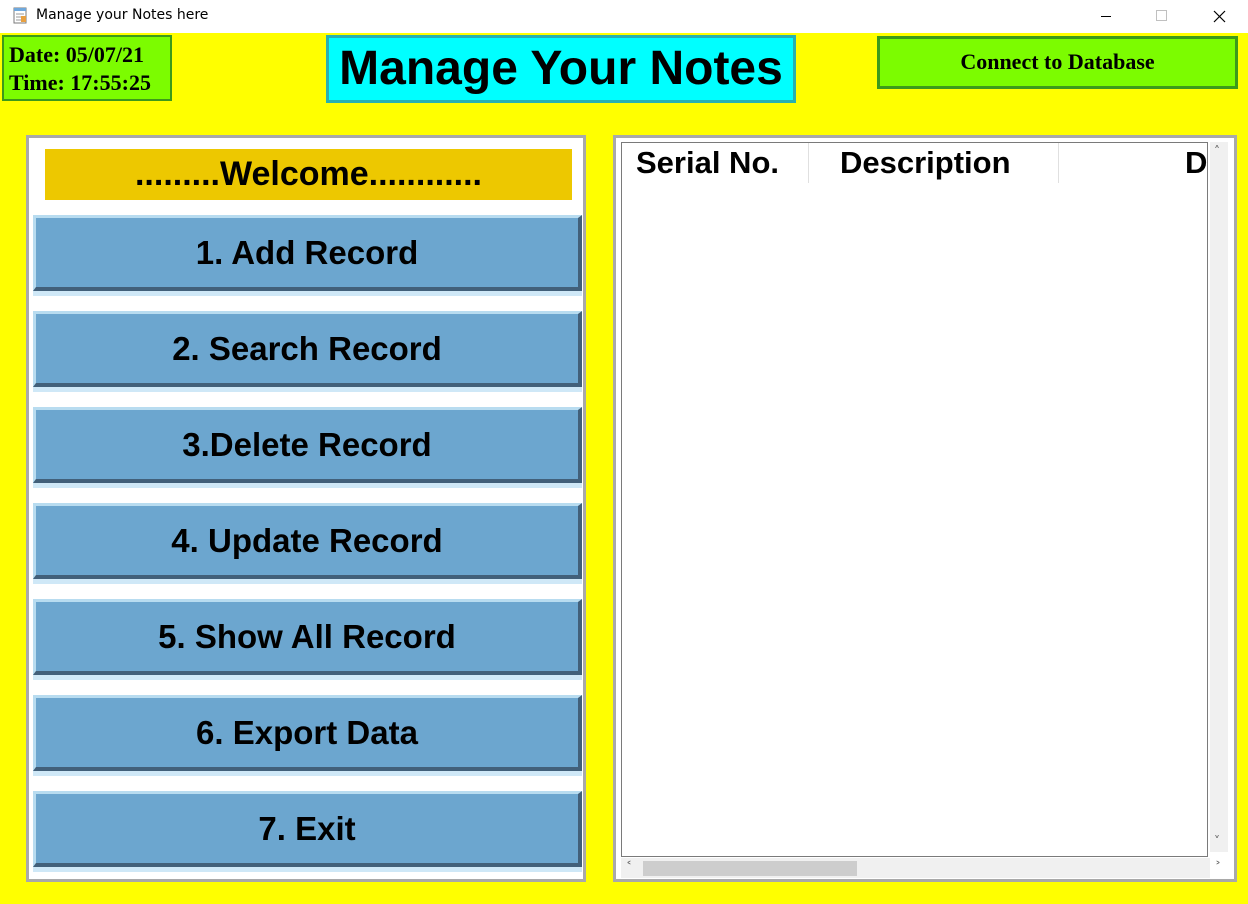 The height and width of the screenshot is (904, 1248). Describe the element at coordinates (307, 735) in the screenshot. I see `export-data-button: 6. Export Data` at that location.